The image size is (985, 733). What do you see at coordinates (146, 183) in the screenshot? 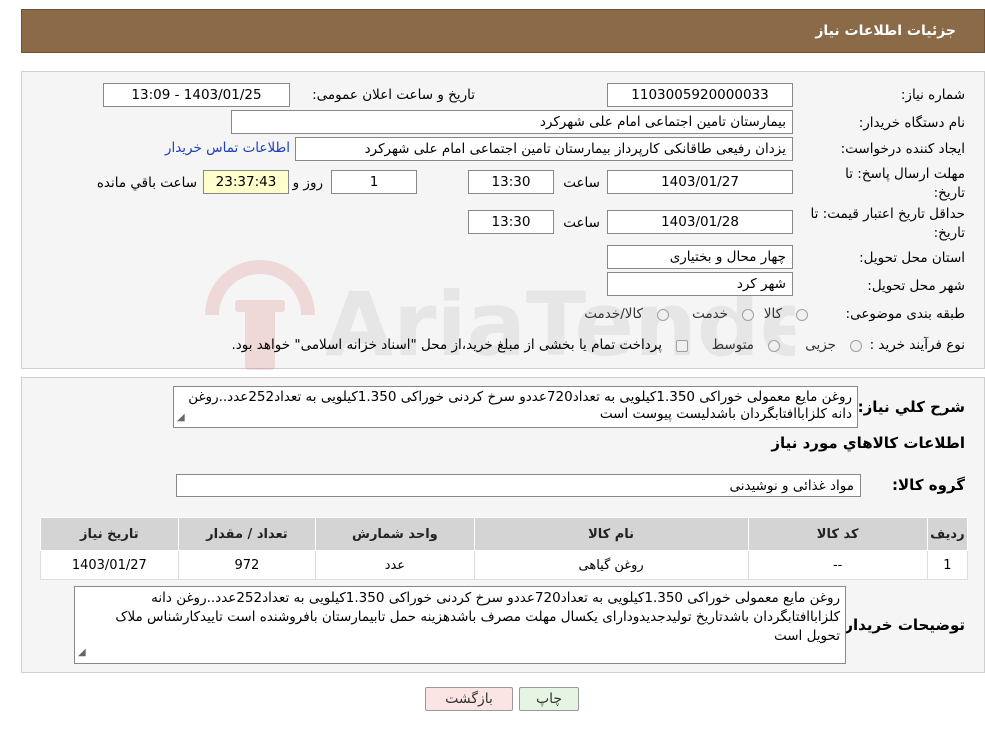
I see `remaining-time-label: ساعت باقي مانده` at bounding box center [146, 183].